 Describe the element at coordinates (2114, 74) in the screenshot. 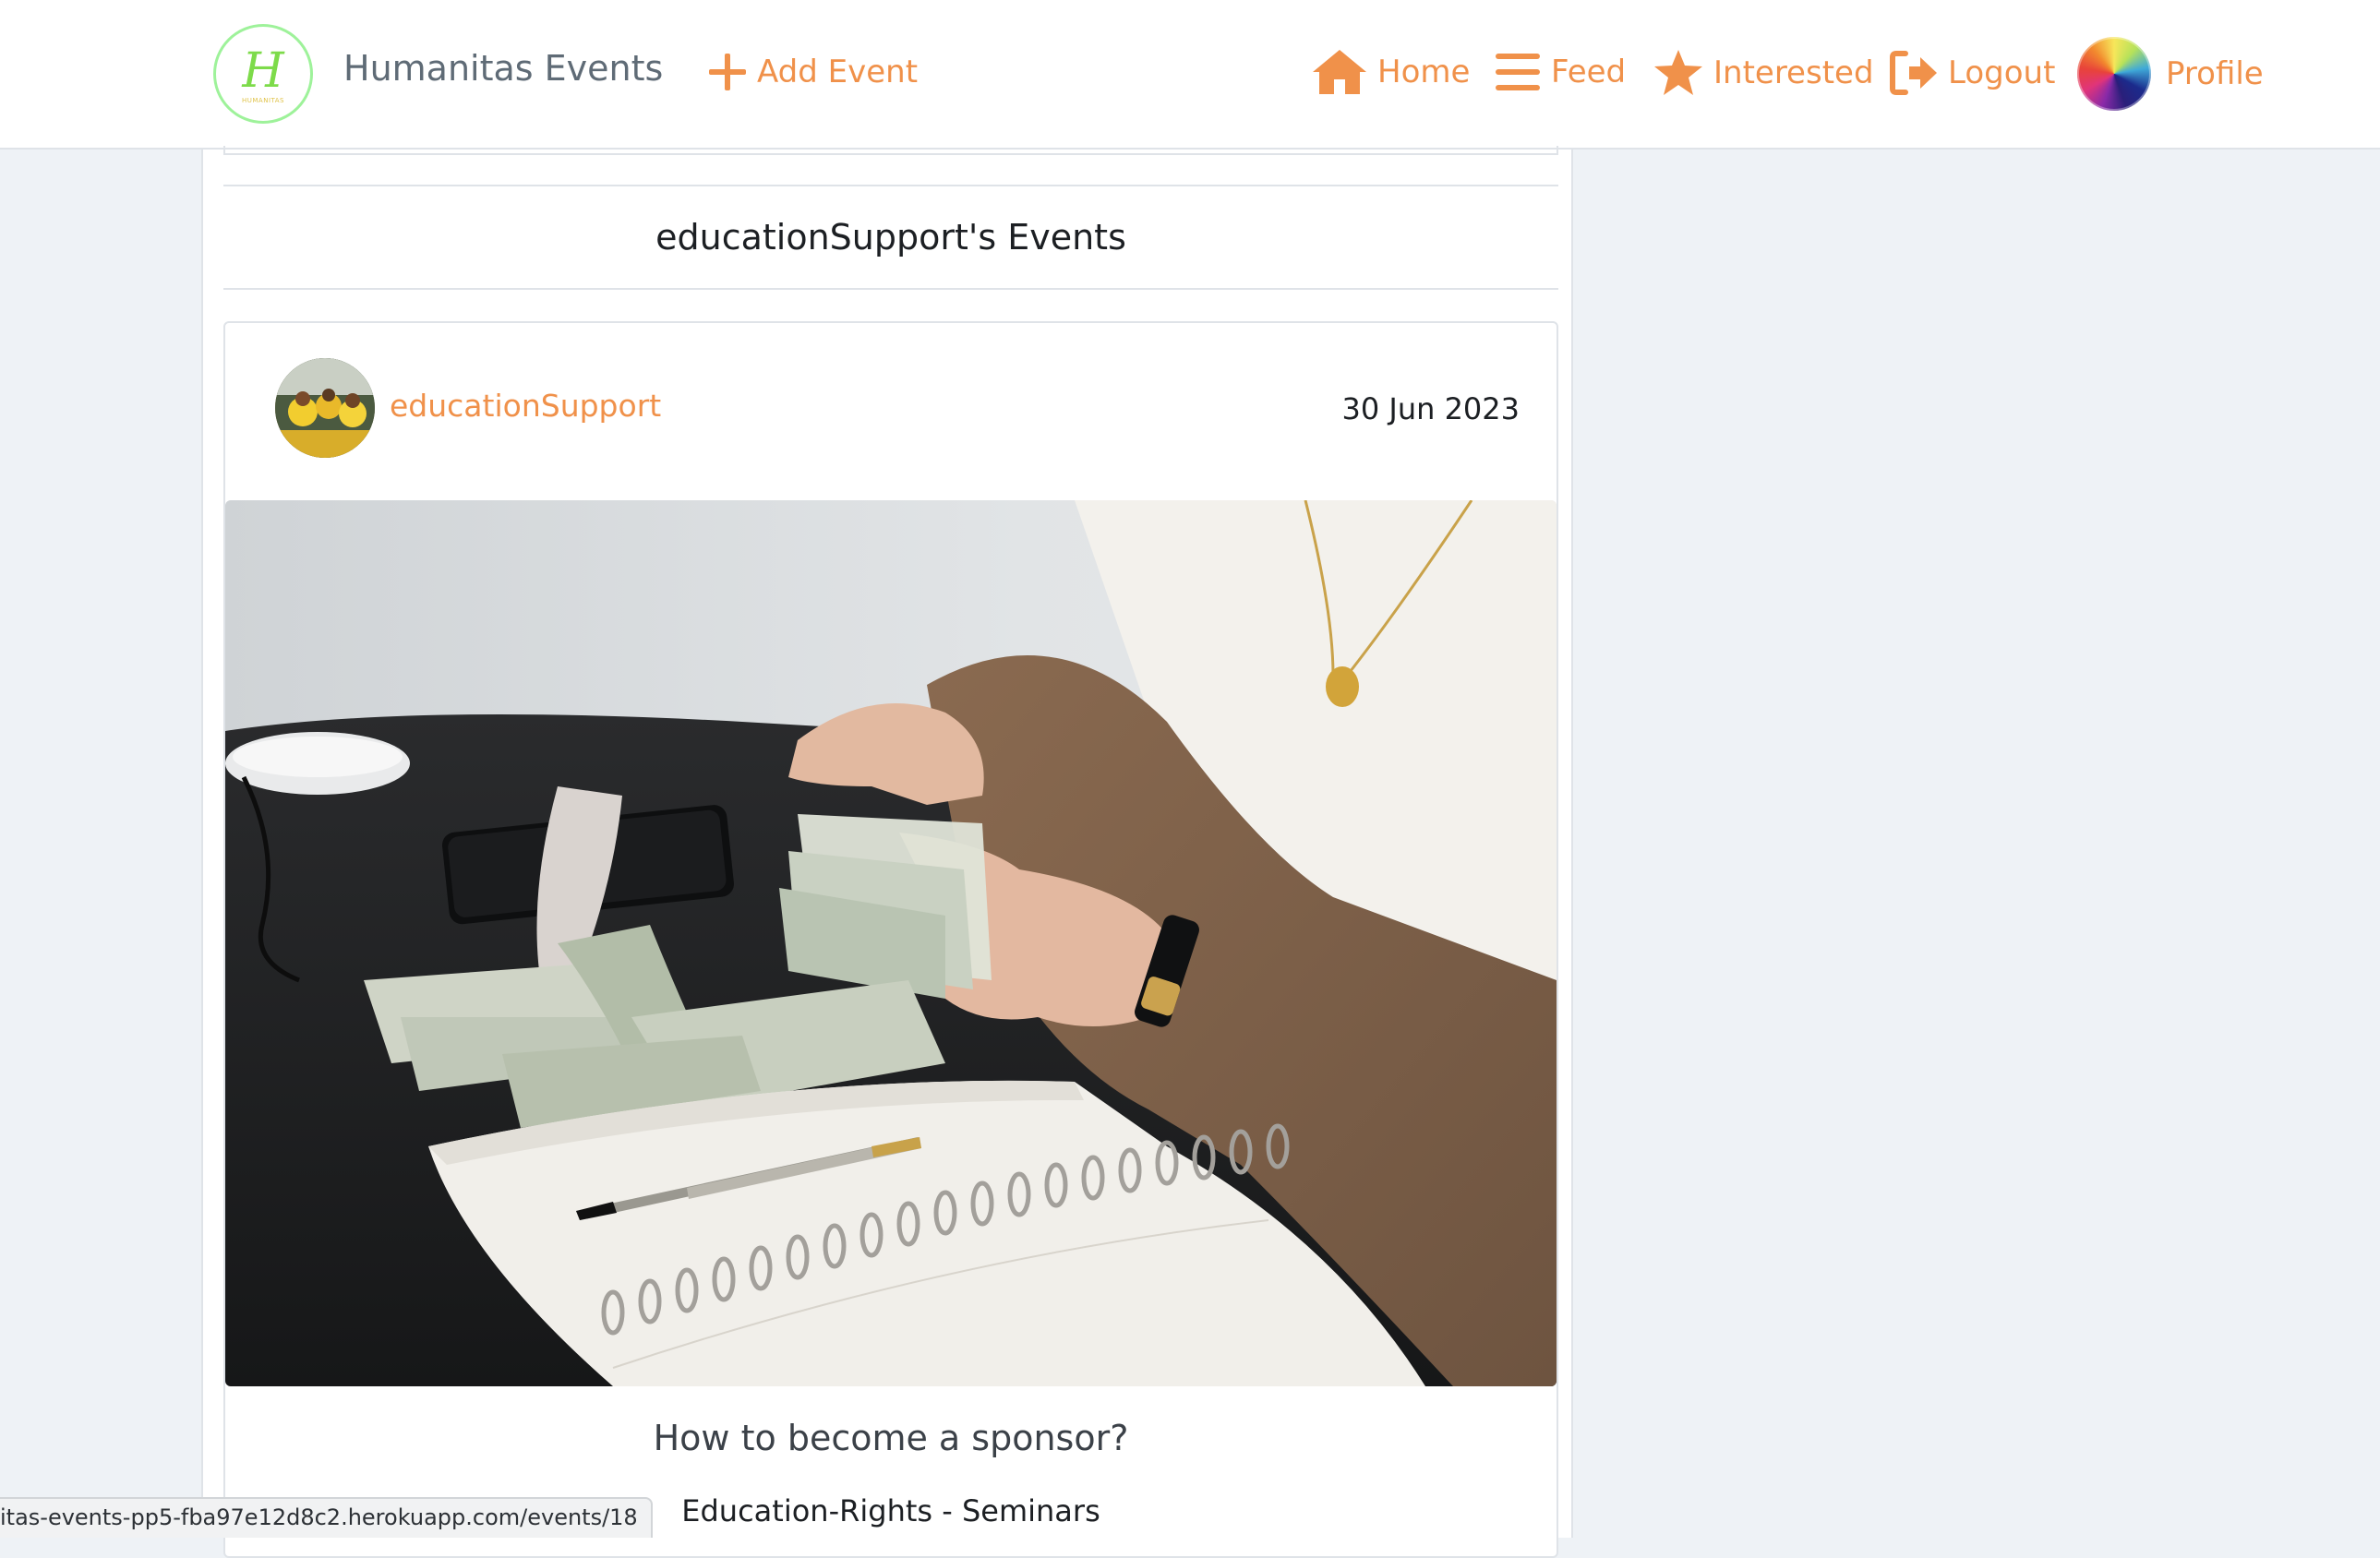

I see `profile-avatar` at that location.